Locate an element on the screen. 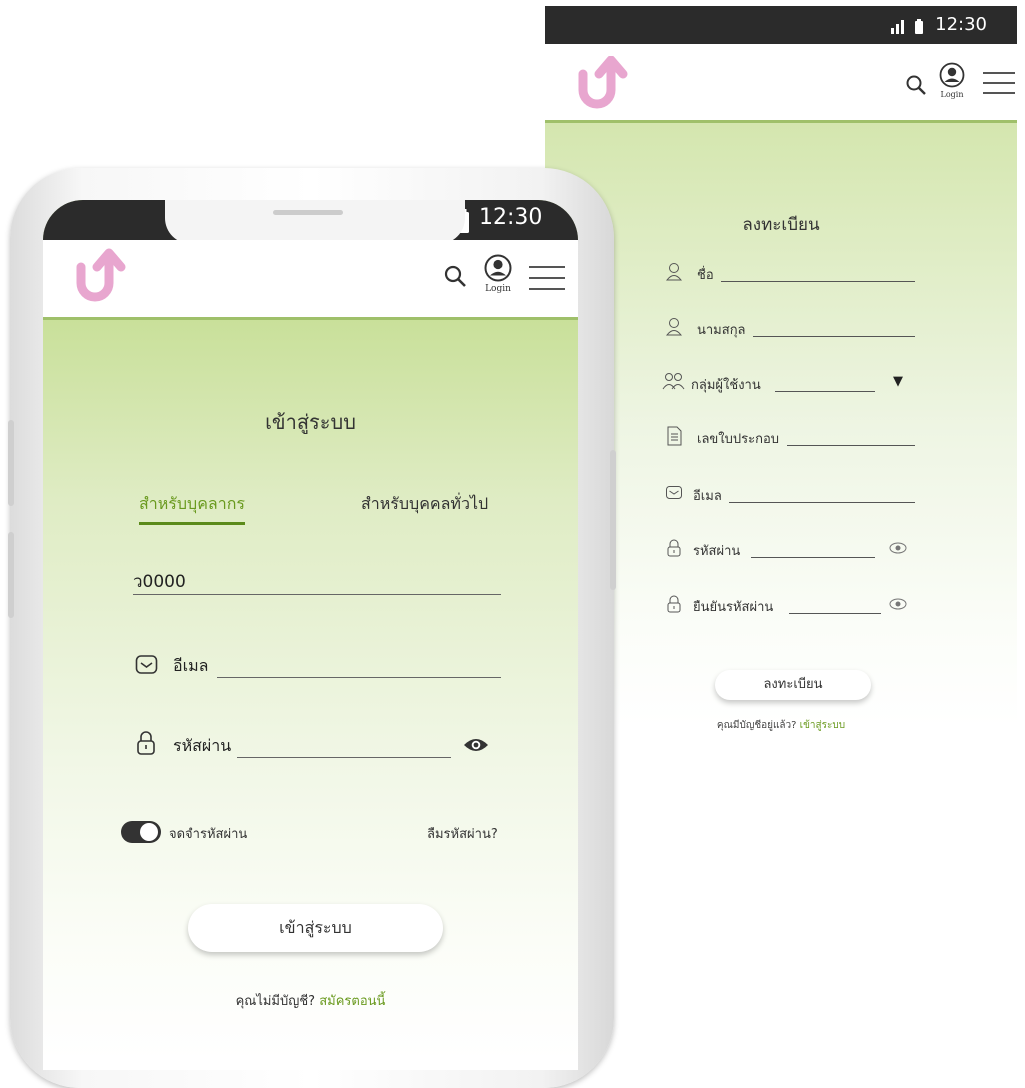 The image size is (1025, 1088). license-number-label: เลขใบประกอบ is located at coordinates (738, 439).